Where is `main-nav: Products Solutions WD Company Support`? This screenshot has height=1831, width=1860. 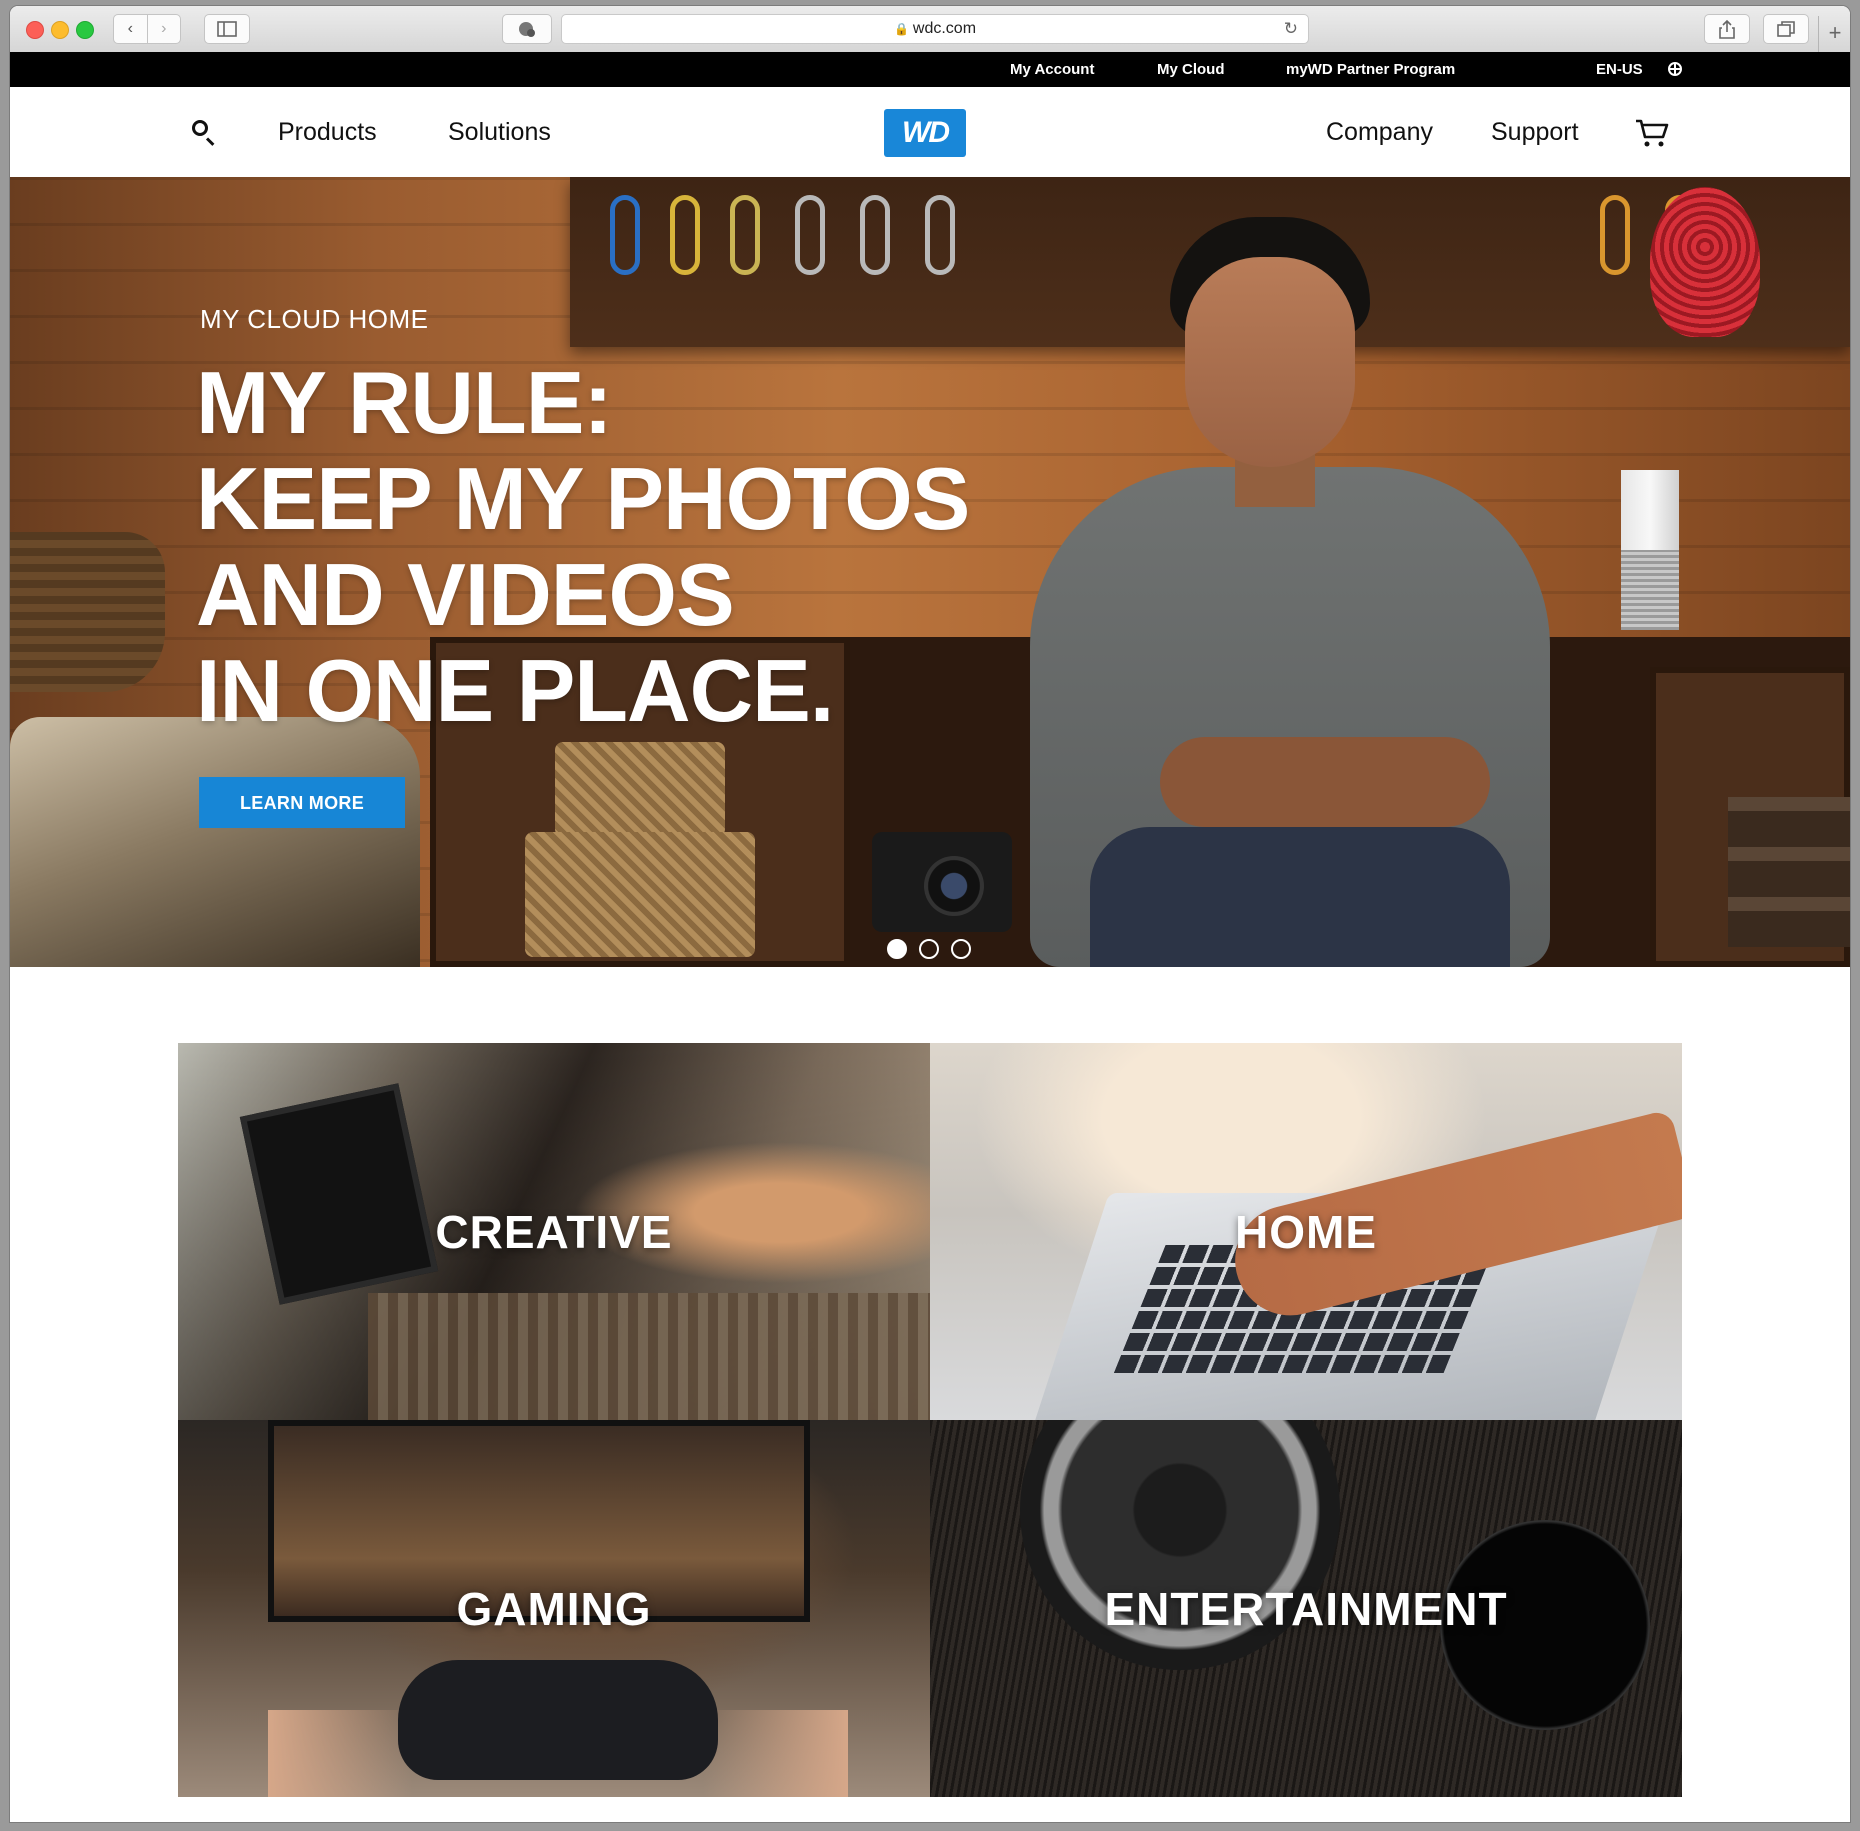 main-nav: Products Solutions WD Company Support is located at coordinates (930, 132).